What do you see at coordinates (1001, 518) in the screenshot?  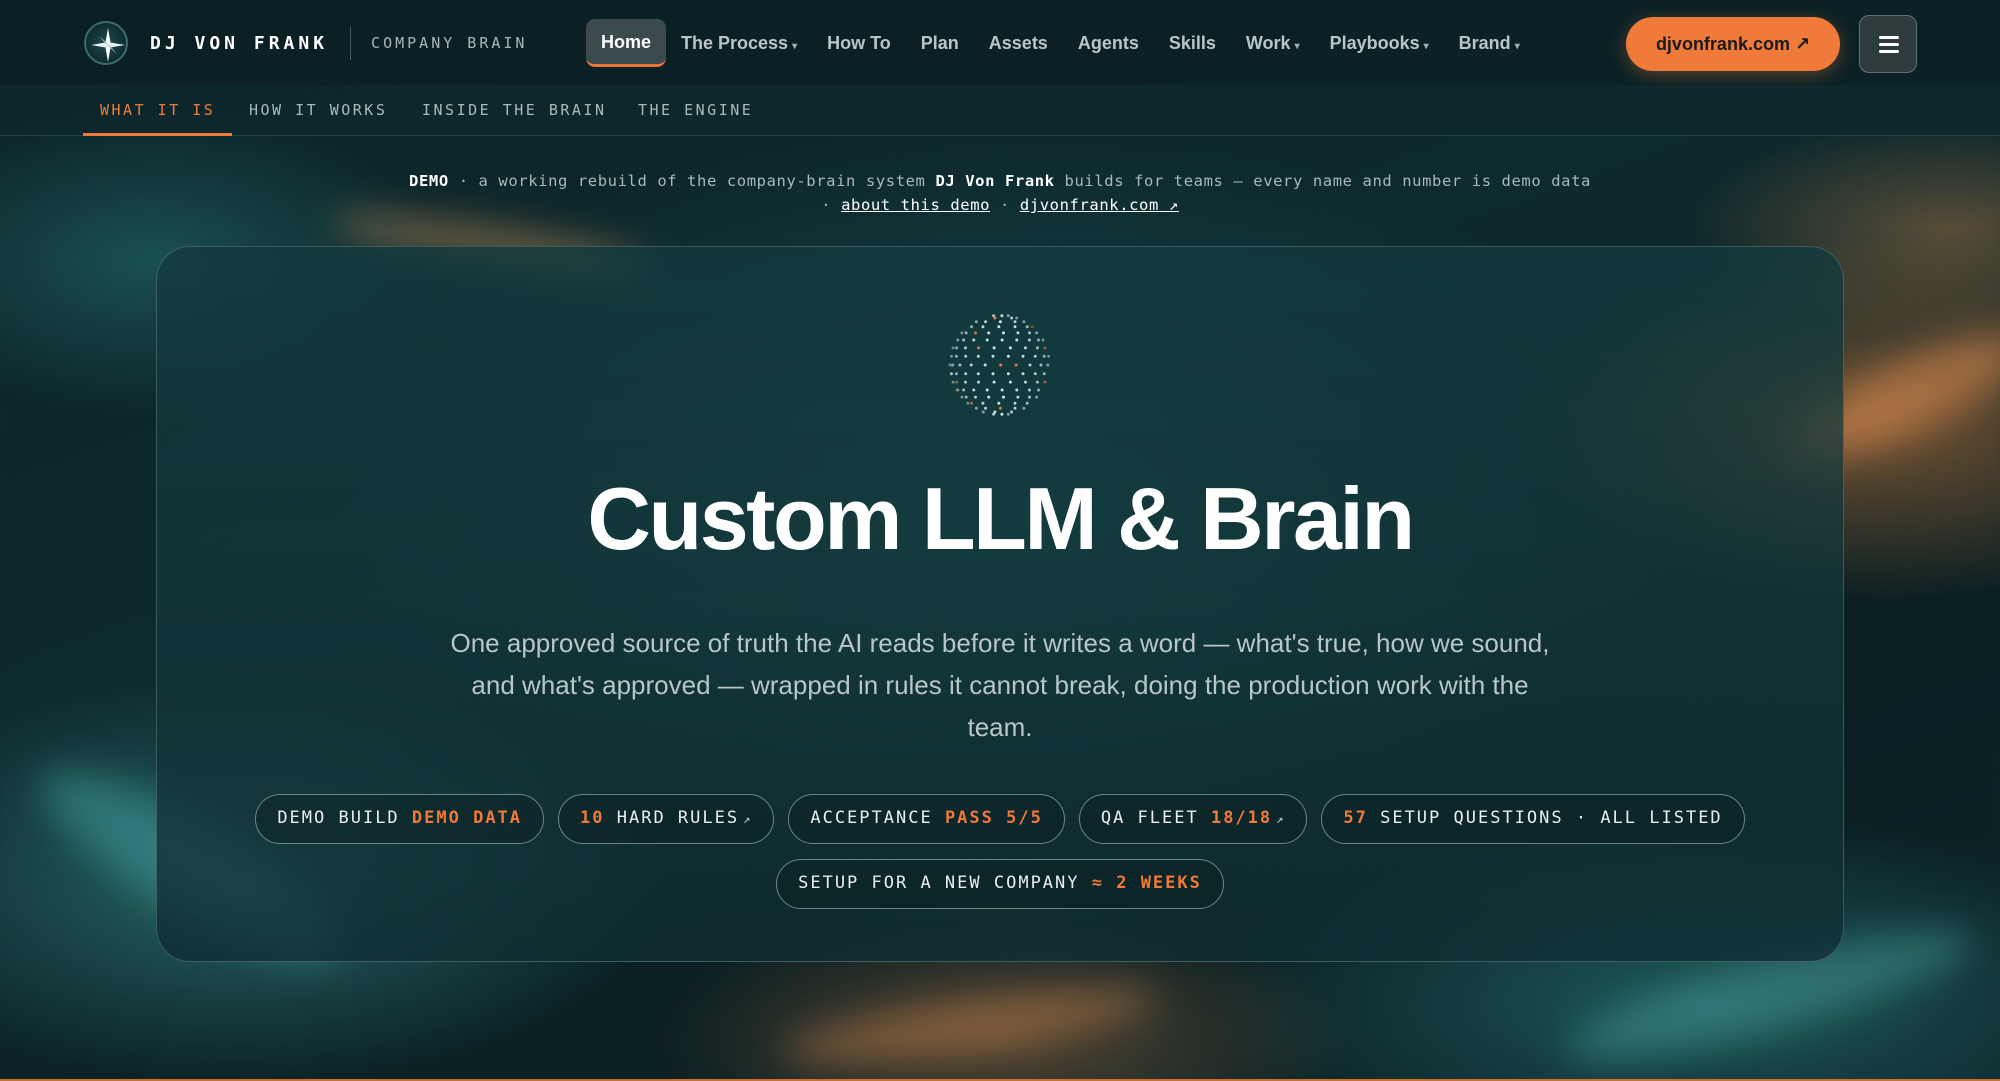 I see `page-title: Custom LLM & Brain` at bounding box center [1001, 518].